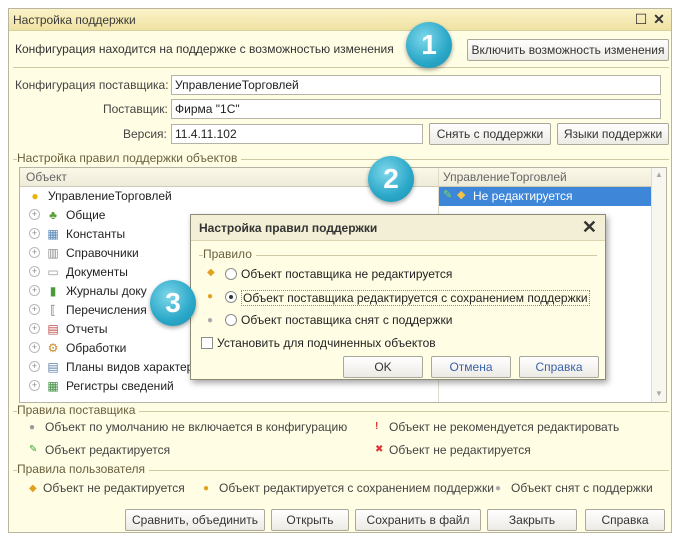 The width and height of the screenshot is (678, 539). I want to click on apply-subordinate-checkbox, so click(207, 343).